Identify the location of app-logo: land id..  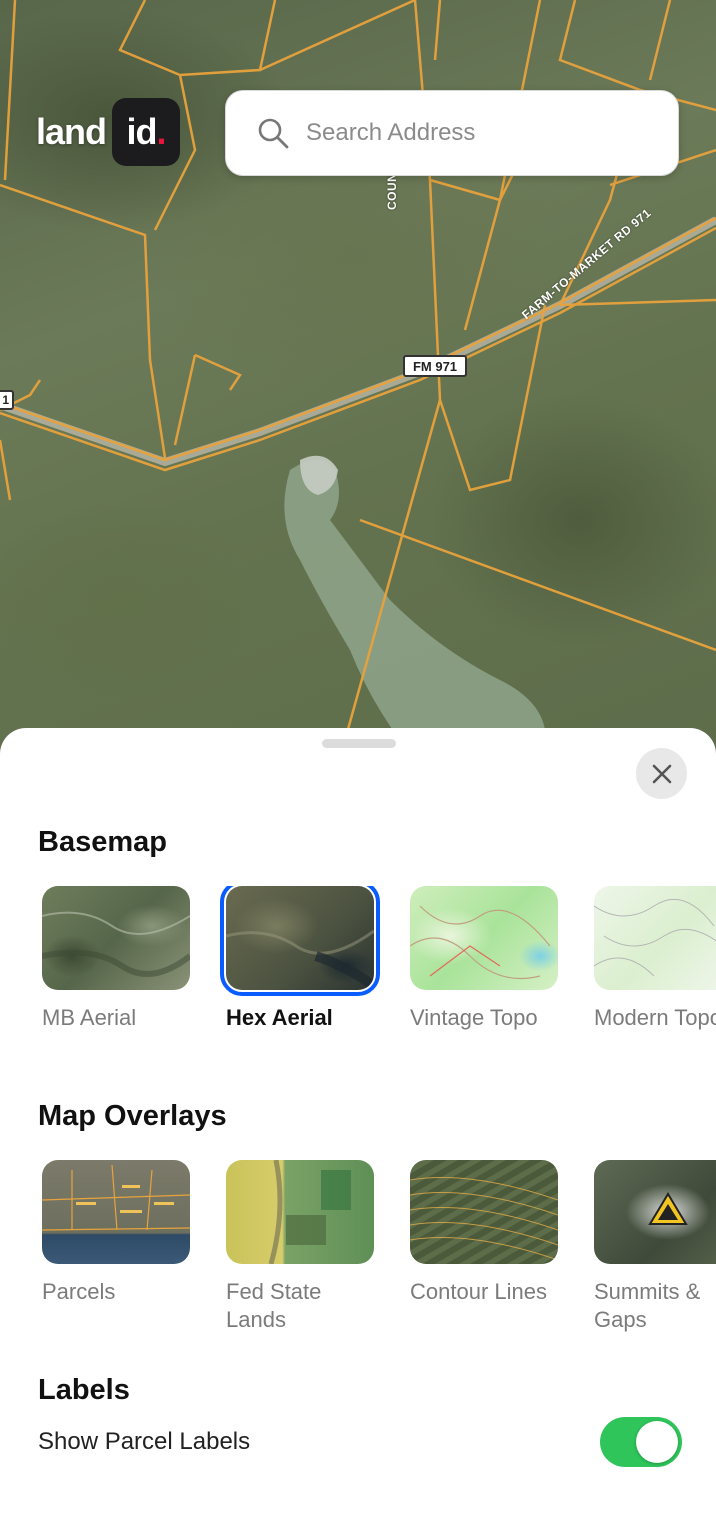
(108, 132).